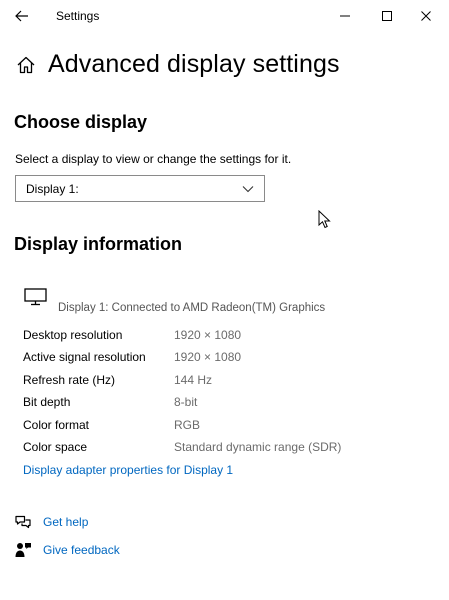 The width and height of the screenshot is (449, 600). I want to click on info-label: Color format, so click(56, 424).